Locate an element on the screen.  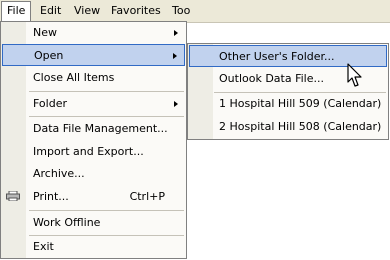
menu-favorites: Favorites is located at coordinates (136, 11).